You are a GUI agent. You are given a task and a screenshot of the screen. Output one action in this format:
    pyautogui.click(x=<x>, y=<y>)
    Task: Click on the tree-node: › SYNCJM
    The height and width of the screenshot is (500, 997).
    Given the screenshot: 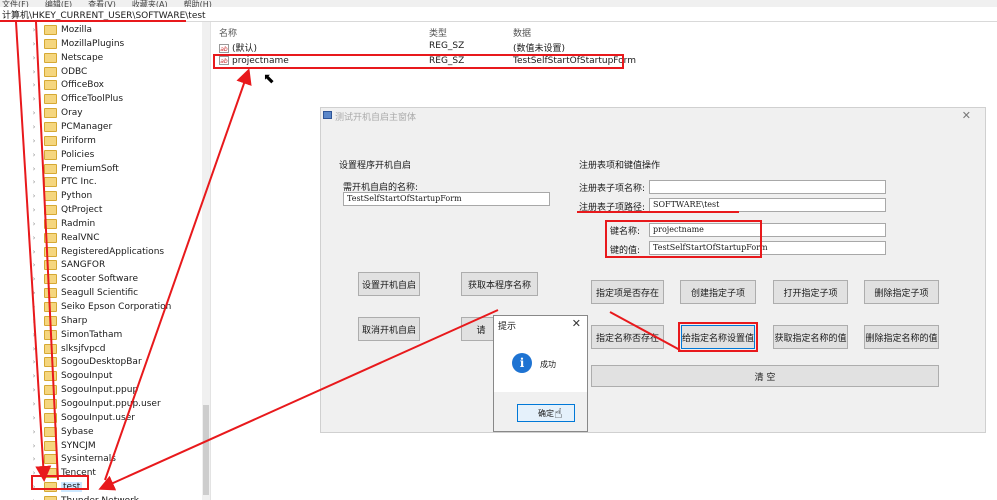 What is the action you would take?
    pyautogui.click(x=63, y=446)
    